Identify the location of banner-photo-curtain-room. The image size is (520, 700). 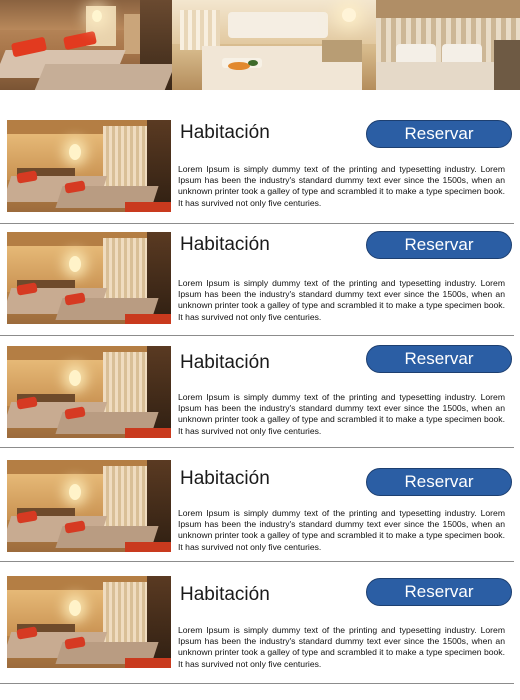
(448, 45).